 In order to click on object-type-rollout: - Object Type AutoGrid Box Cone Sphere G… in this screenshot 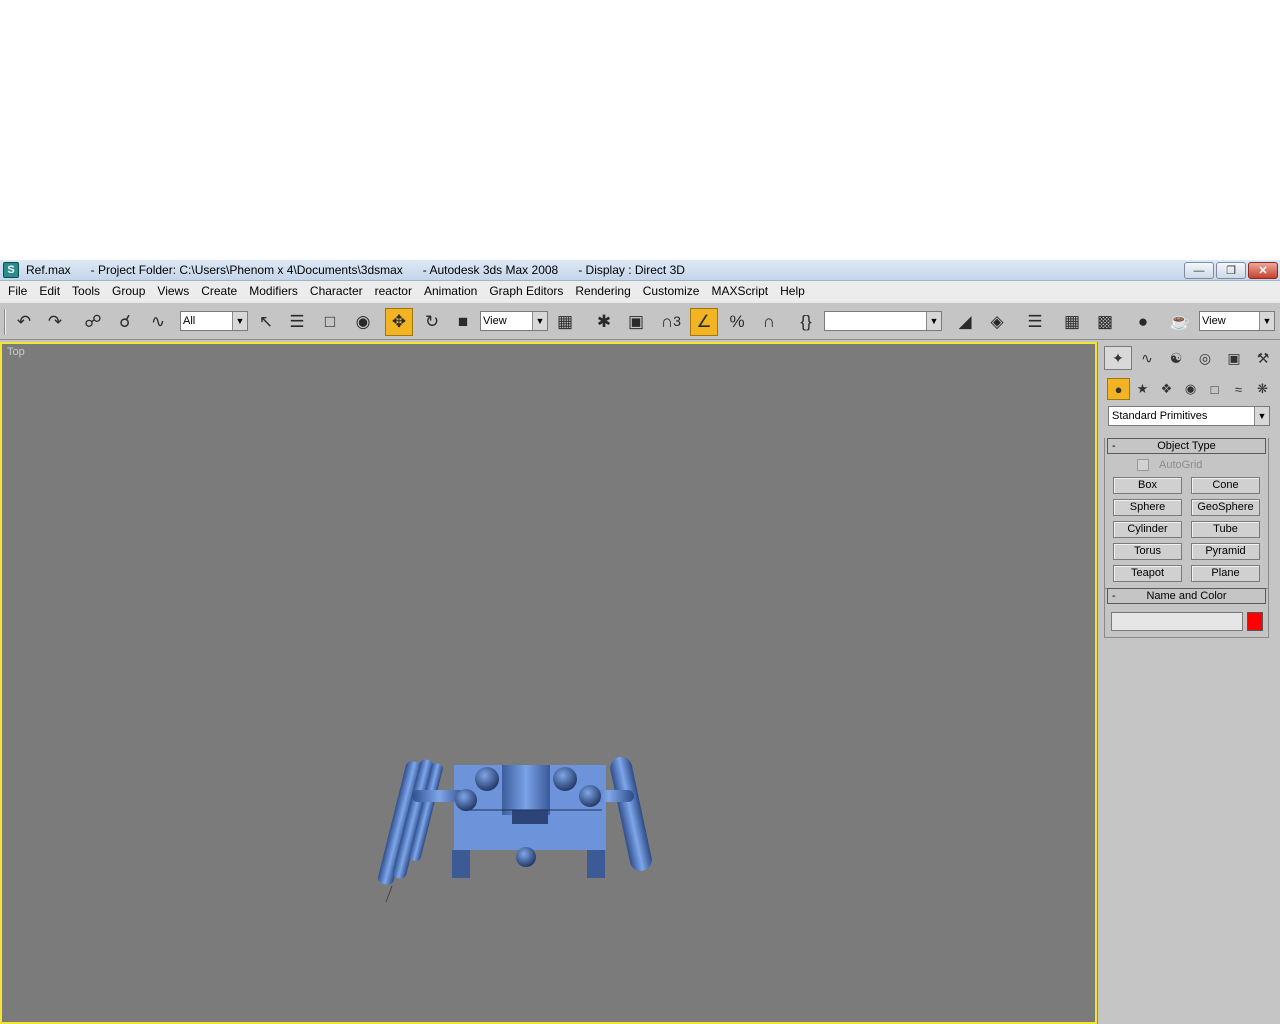, I will do `click(1186, 513)`.